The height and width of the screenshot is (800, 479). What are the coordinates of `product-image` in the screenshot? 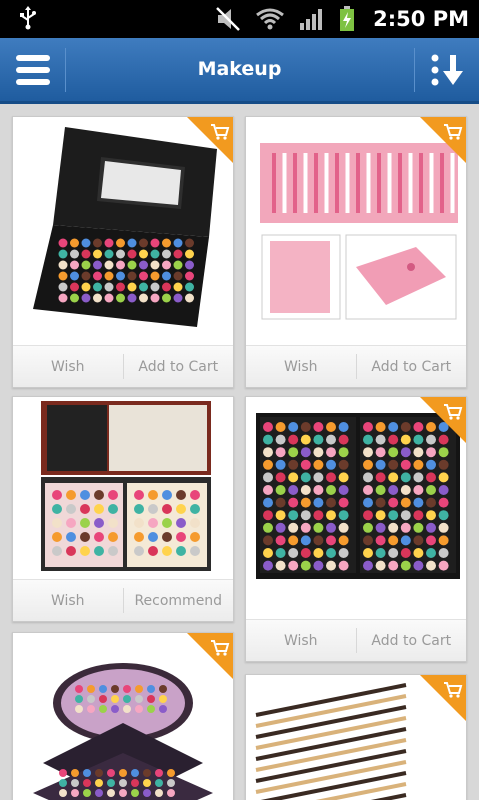 It's located at (123, 488).